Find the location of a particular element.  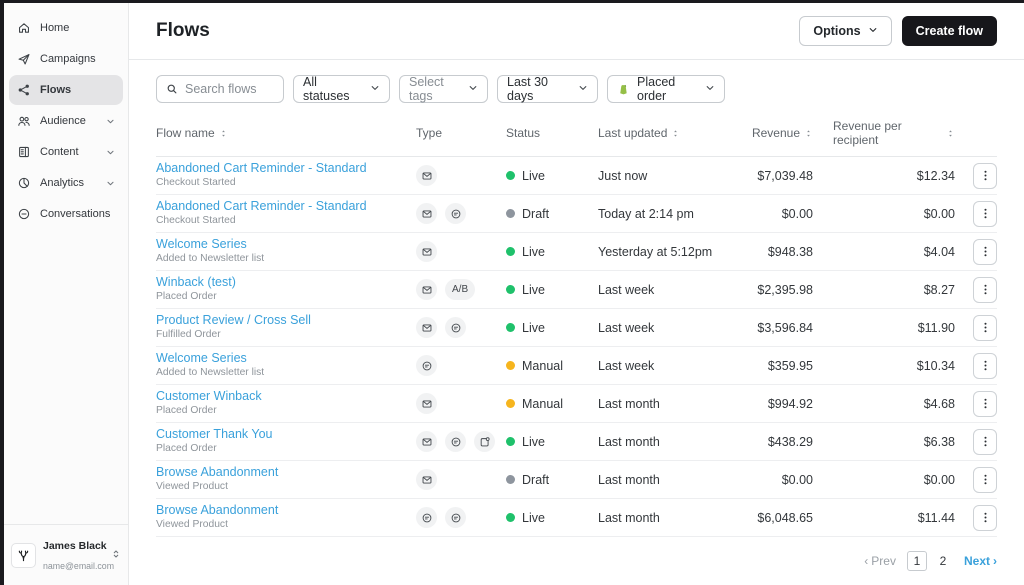

status-dot is located at coordinates (510, 441).